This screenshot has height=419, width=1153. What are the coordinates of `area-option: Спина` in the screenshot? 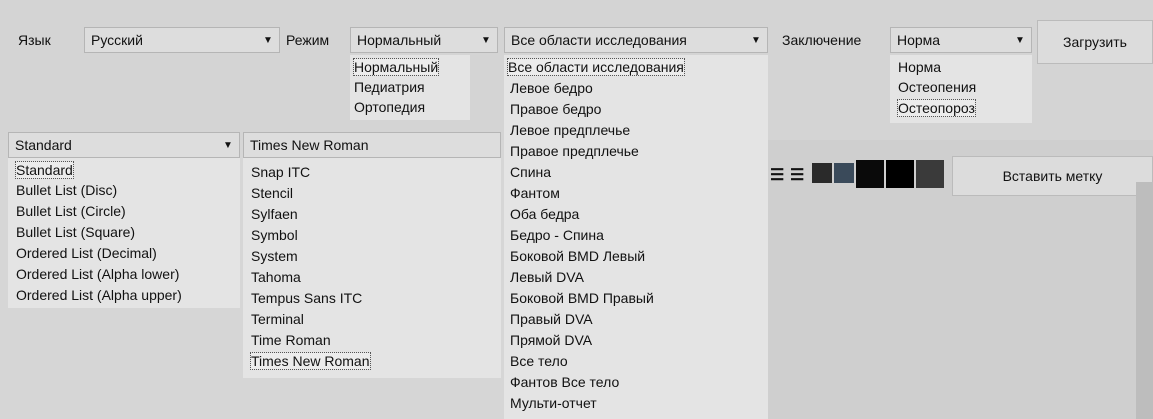 It's located at (530, 172).